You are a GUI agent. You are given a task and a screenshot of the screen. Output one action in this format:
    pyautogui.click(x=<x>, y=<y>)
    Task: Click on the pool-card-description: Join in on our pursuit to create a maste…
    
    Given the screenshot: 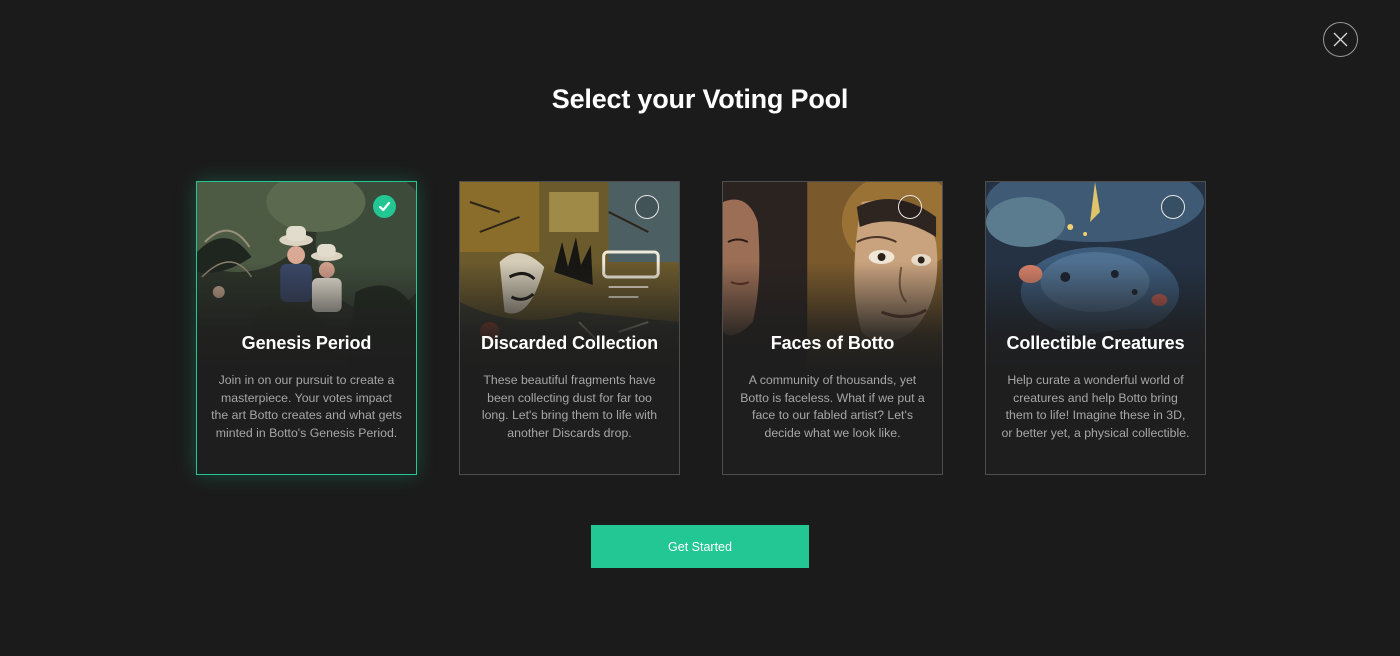 What is the action you would take?
    pyautogui.click(x=306, y=406)
    